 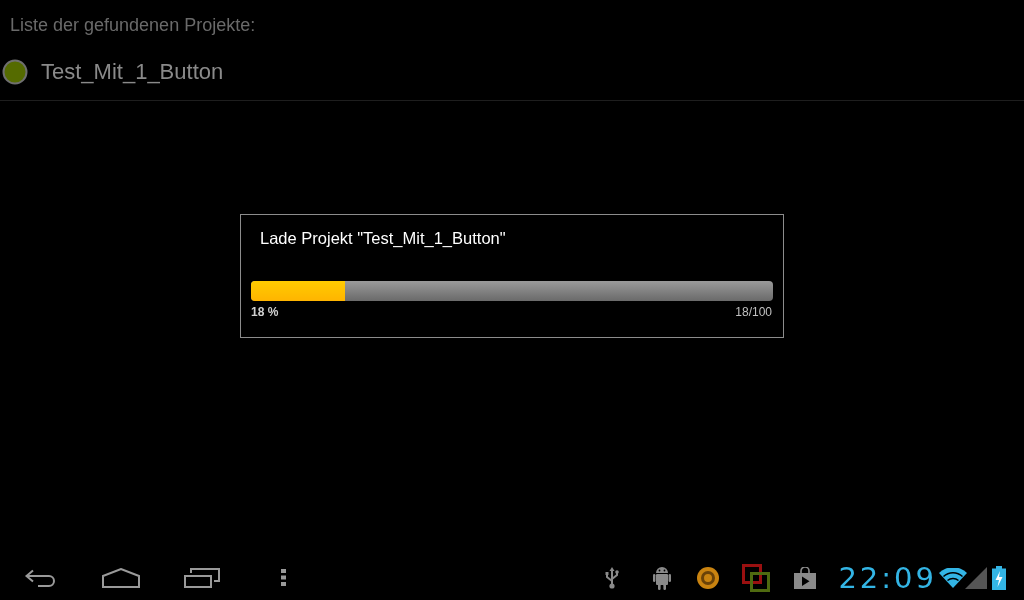 What do you see at coordinates (132, 25) in the screenshot?
I see `list-heading: Liste der gefundenen Projekte:` at bounding box center [132, 25].